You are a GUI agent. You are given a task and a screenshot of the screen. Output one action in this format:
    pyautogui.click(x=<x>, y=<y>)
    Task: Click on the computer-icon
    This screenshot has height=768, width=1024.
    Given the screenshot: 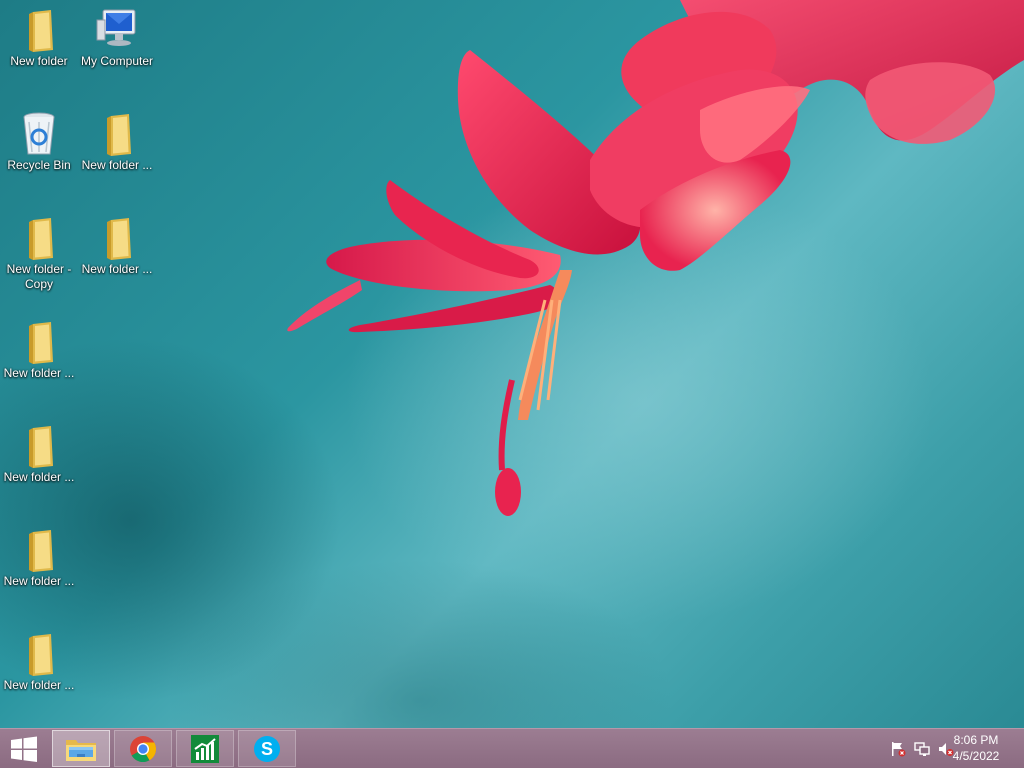 What is the action you would take?
    pyautogui.click(x=116, y=27)
    